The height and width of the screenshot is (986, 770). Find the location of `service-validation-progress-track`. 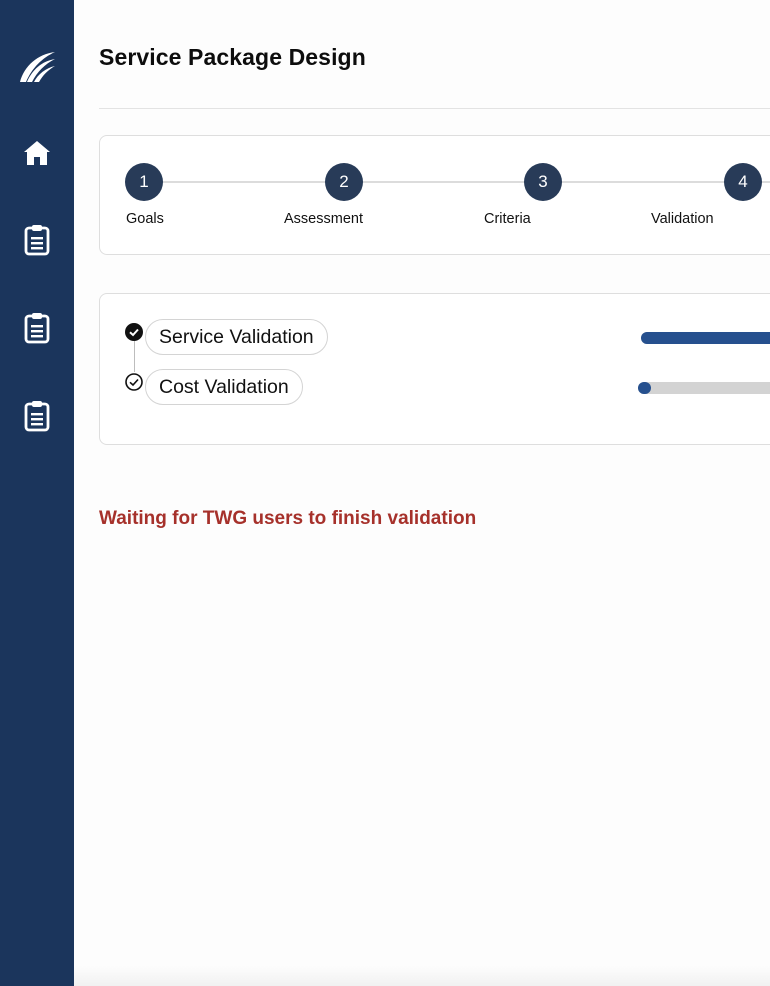

service-validation-progress-track is located at coordinates (705, 338).